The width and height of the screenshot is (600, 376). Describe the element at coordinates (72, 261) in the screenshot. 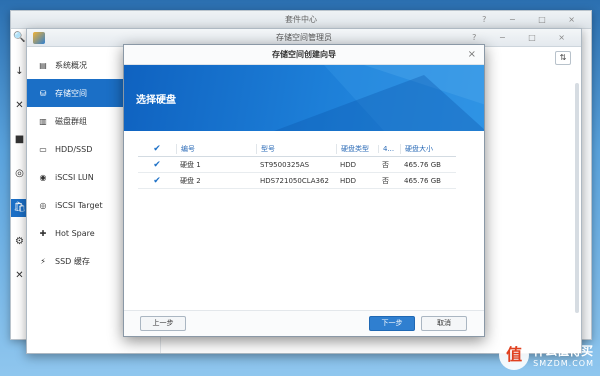

I see `sidebar-item-label: SSD 缓存` at that location.